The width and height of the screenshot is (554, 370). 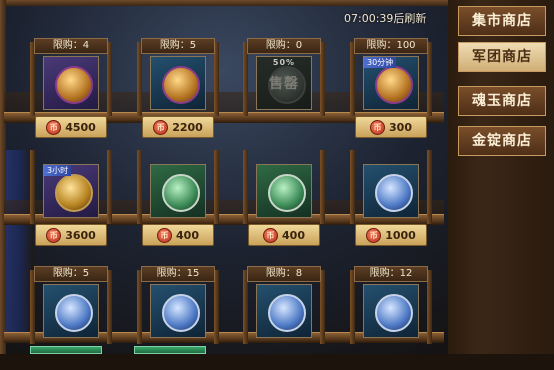 I want to click on price-button: 币 4500, so click(x=71, y=127).